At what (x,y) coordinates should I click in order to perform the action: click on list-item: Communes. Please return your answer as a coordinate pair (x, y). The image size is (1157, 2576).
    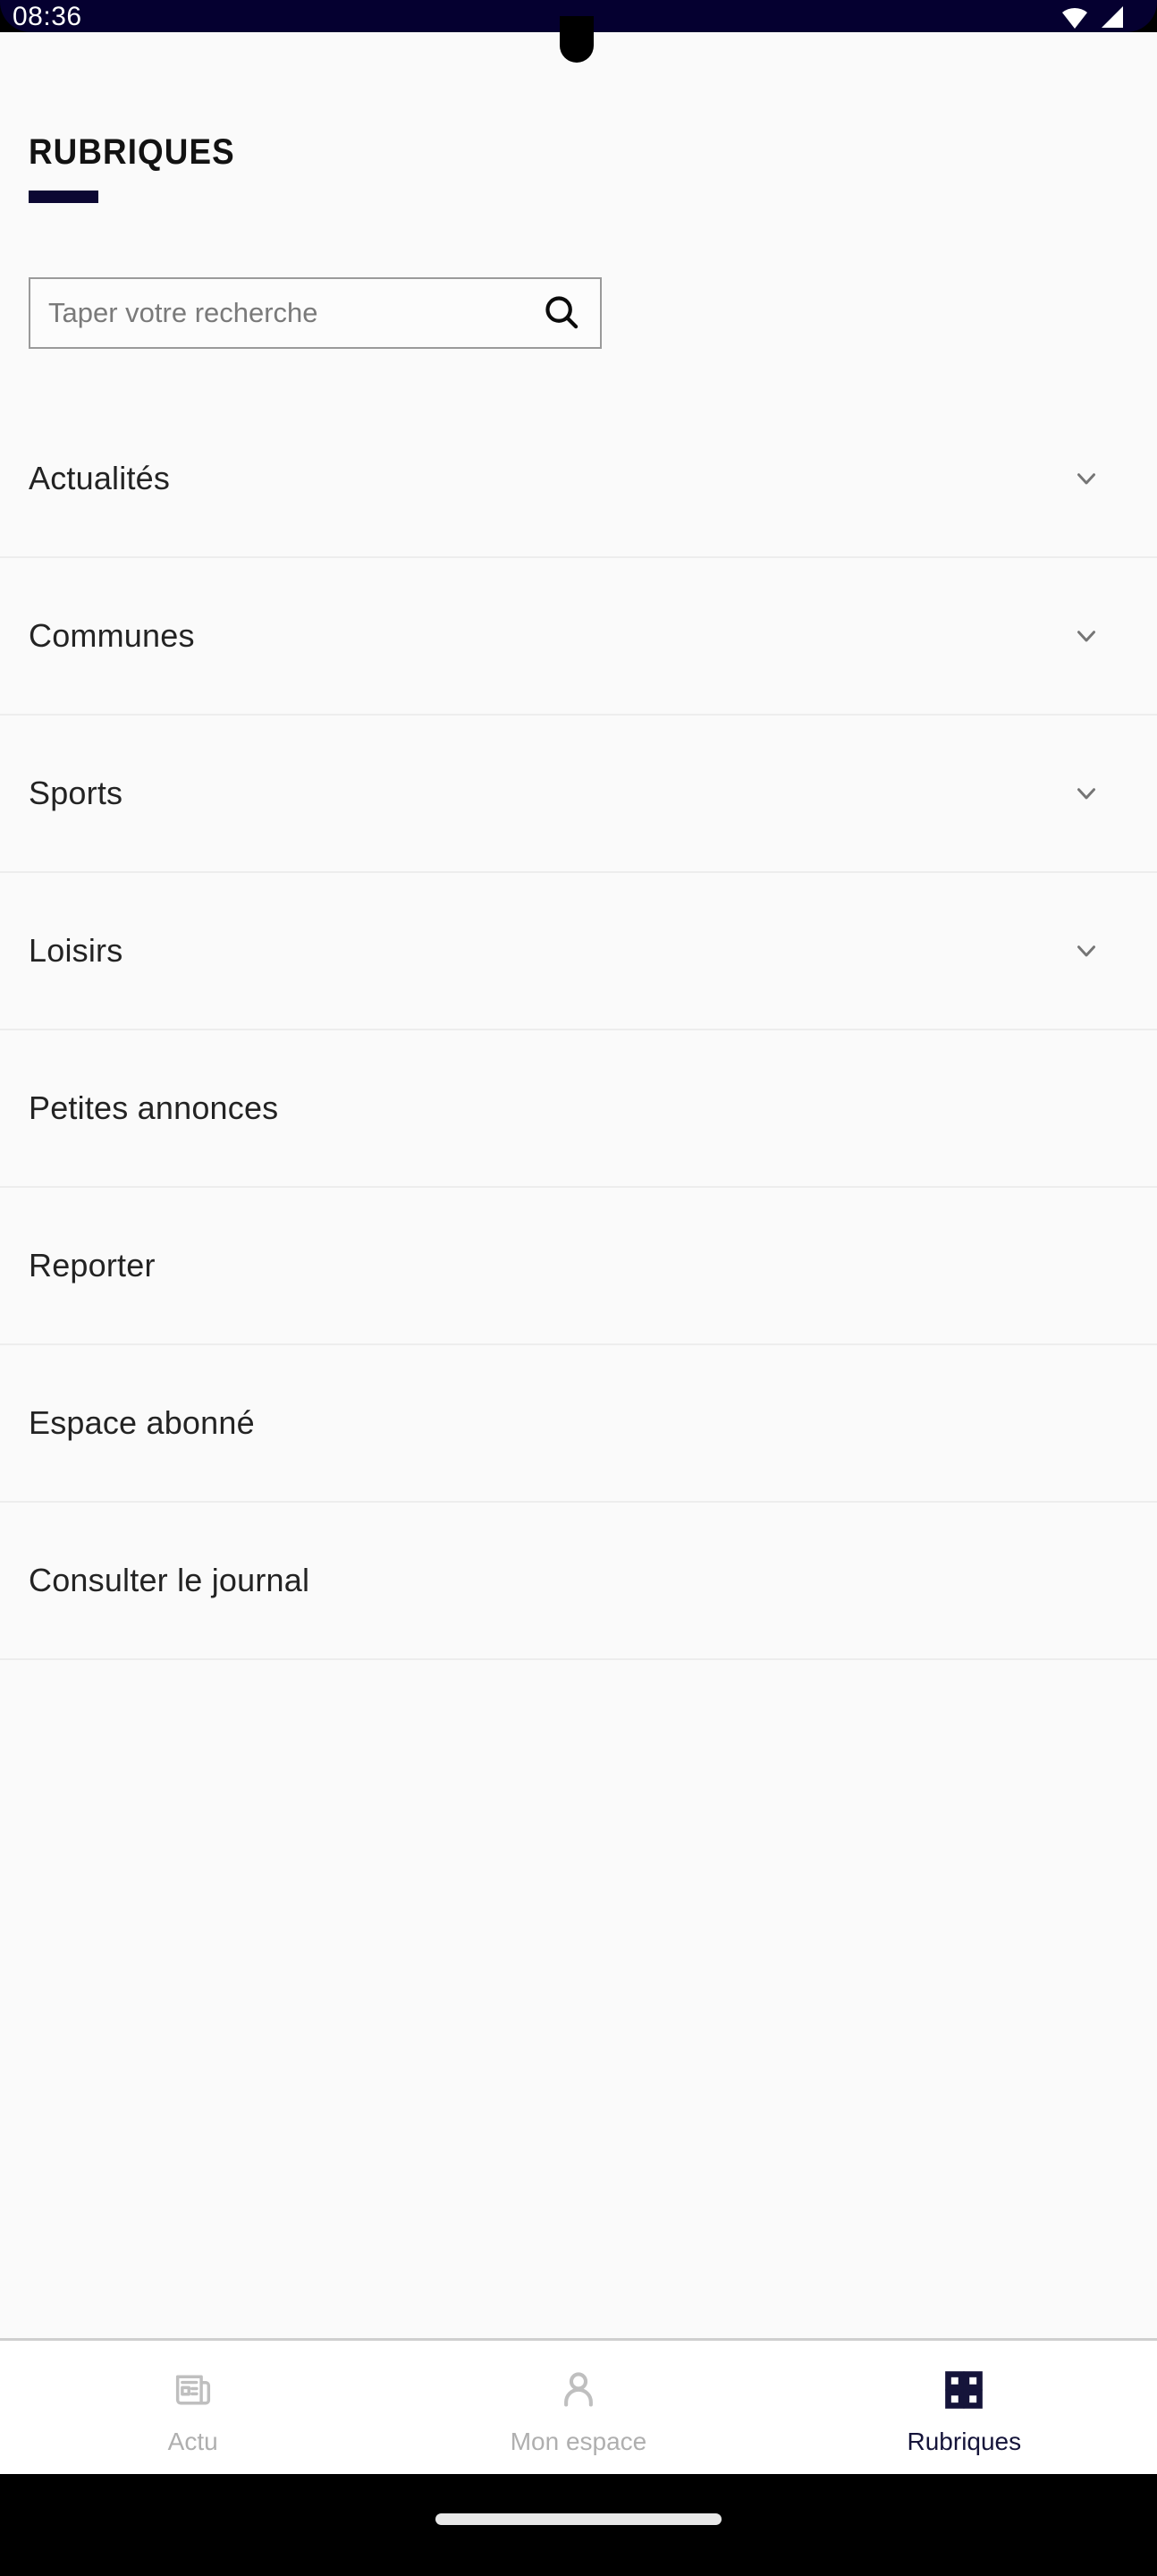
    Looking at the image, I should click on (578, 637).